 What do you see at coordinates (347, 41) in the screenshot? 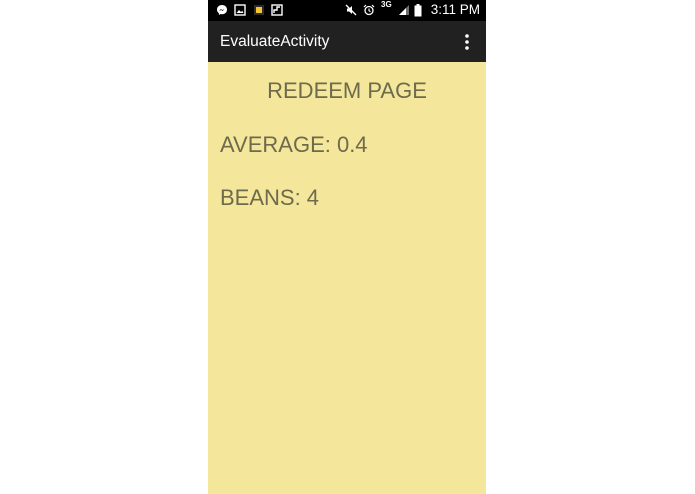
I see `action-bar: EvaluateActivity` at bounding box center [347, 41].